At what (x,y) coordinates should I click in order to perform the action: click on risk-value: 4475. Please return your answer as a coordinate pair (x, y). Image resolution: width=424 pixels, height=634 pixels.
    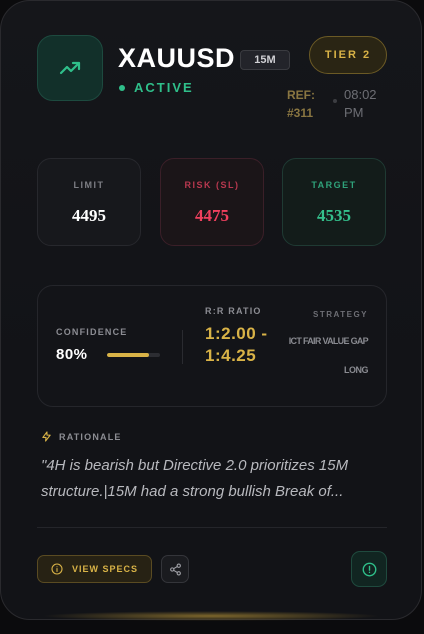
    Looking at the image, I should click on (212, 215).